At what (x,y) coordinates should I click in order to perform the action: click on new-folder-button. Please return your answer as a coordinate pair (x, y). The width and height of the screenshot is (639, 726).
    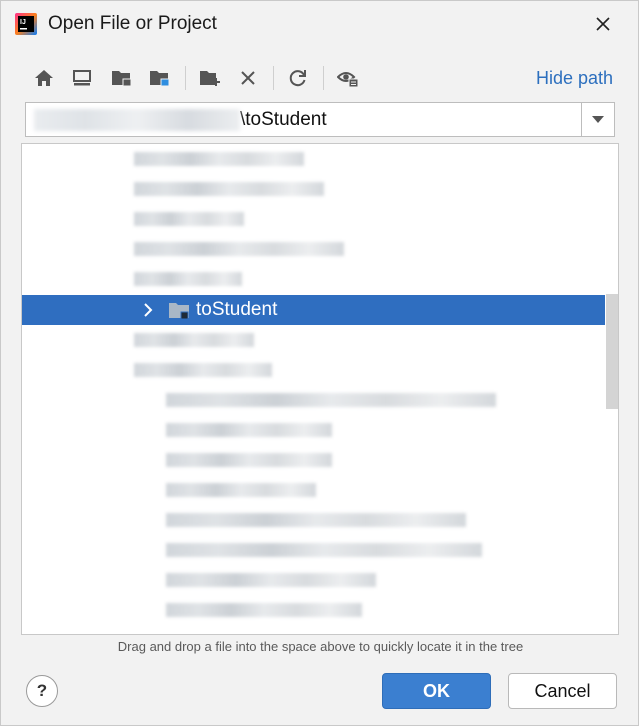
    Looking at the image, I should click on (210, 78).